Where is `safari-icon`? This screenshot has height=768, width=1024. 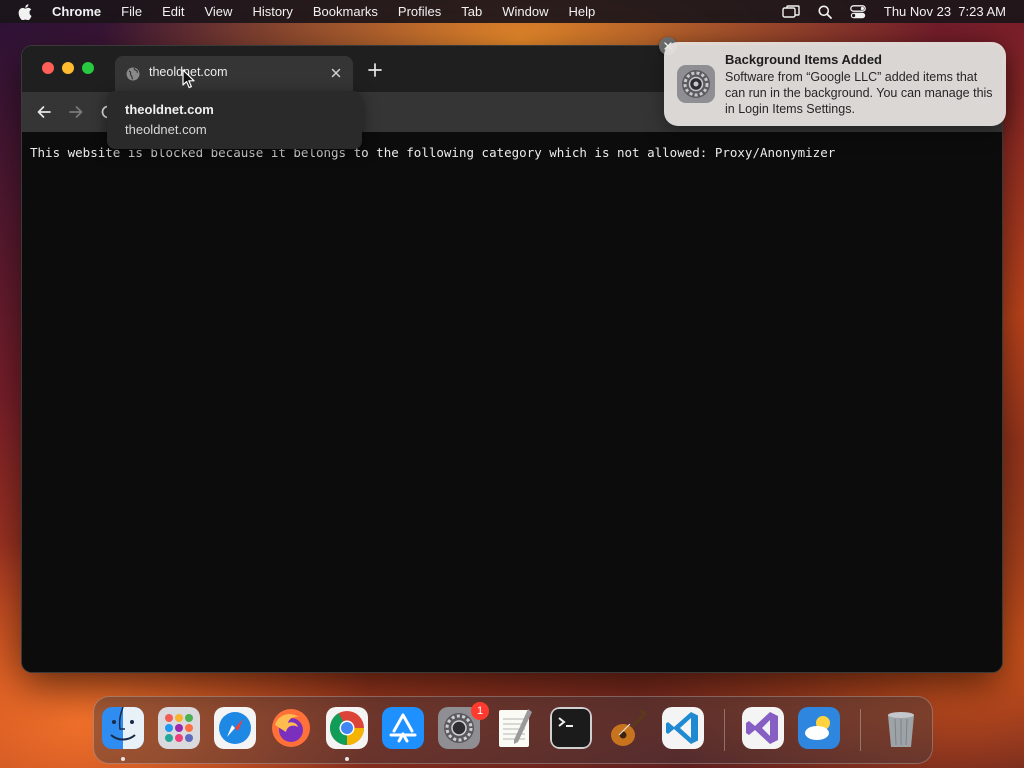 safari-icon is located at coordinates (235, 728).